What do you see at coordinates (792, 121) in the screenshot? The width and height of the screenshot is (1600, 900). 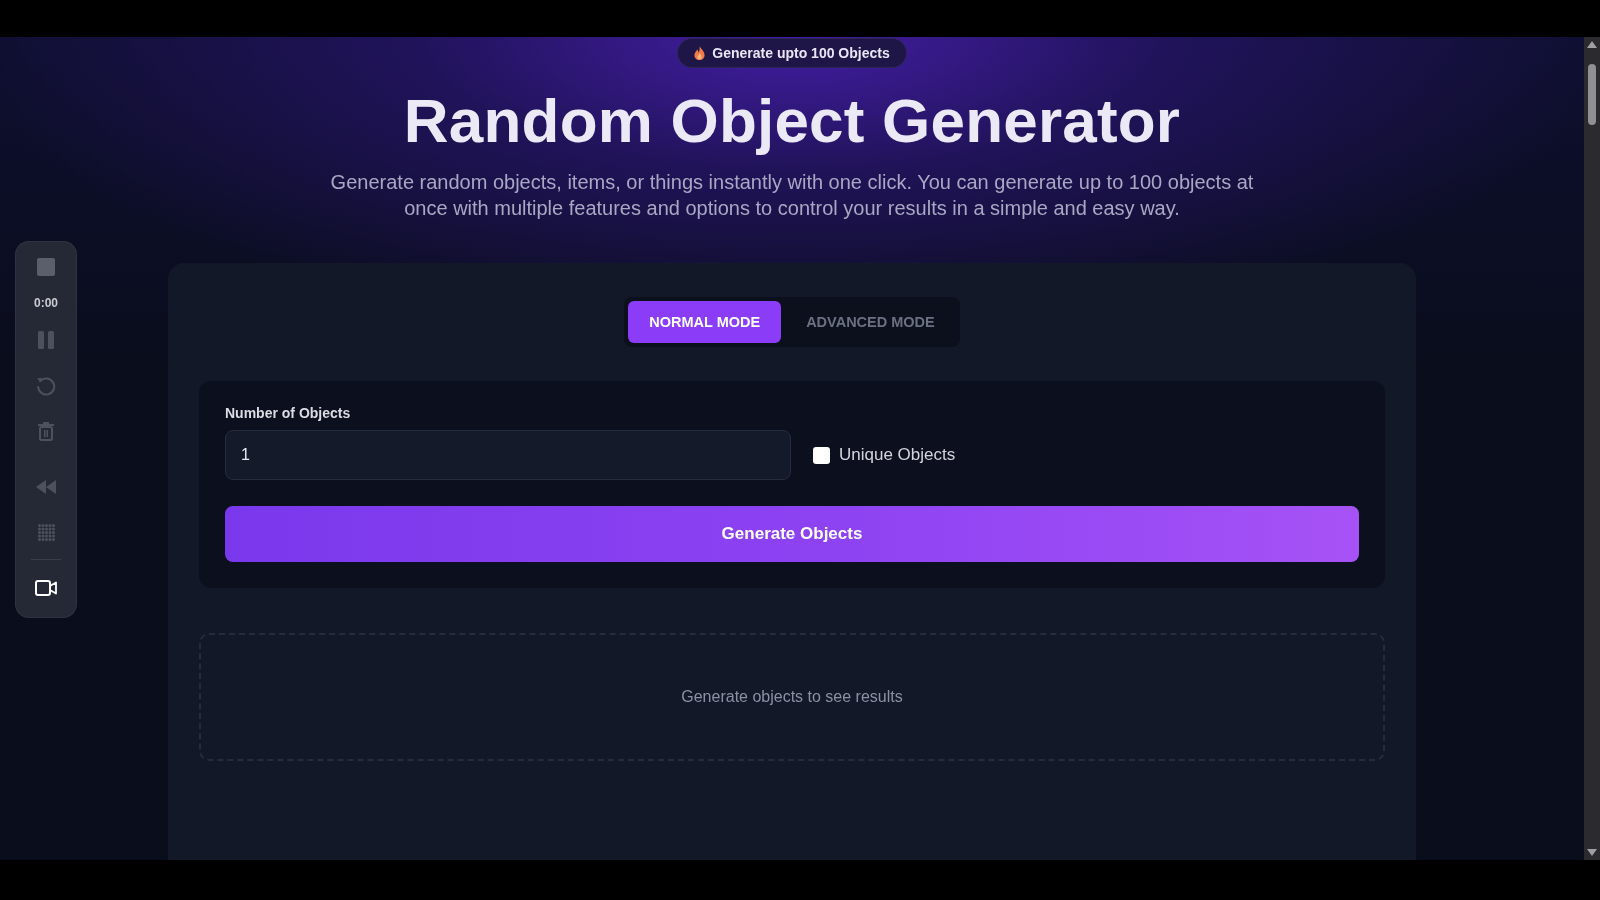 I see `page-title: Random Object Generator` at bounding box center [792, 121].